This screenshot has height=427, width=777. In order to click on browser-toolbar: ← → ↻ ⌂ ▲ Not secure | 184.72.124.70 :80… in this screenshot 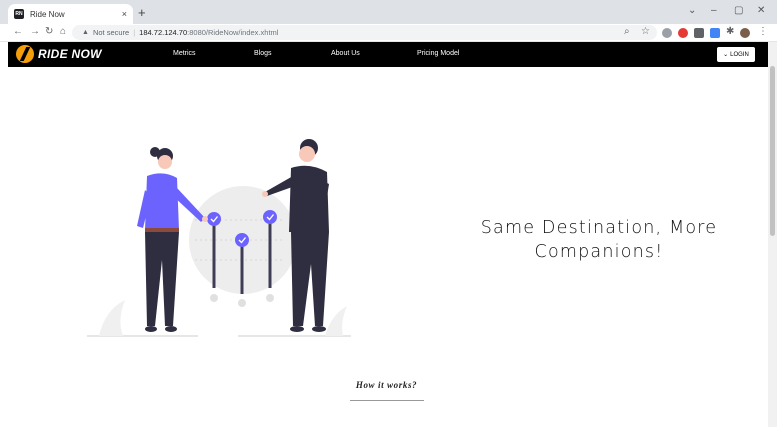, I will do `click(388, 33)`.